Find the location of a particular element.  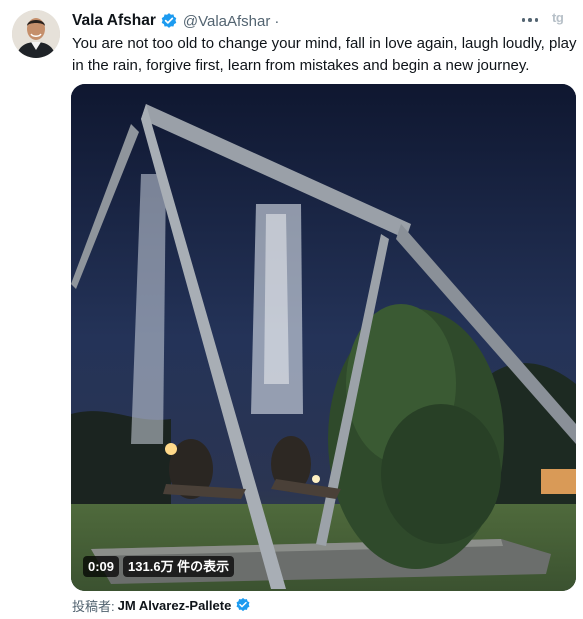

attribution-label: 投稿者: is located at coordinates (93, 606).